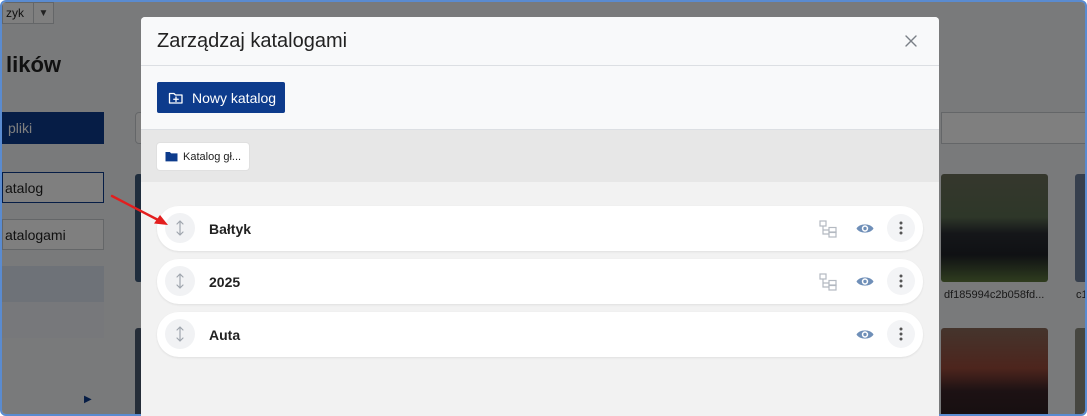  What do you see at coordinates (225, 334) in the screenshot?
I see `folder-name: Auta` at bounding box center [225, 334].